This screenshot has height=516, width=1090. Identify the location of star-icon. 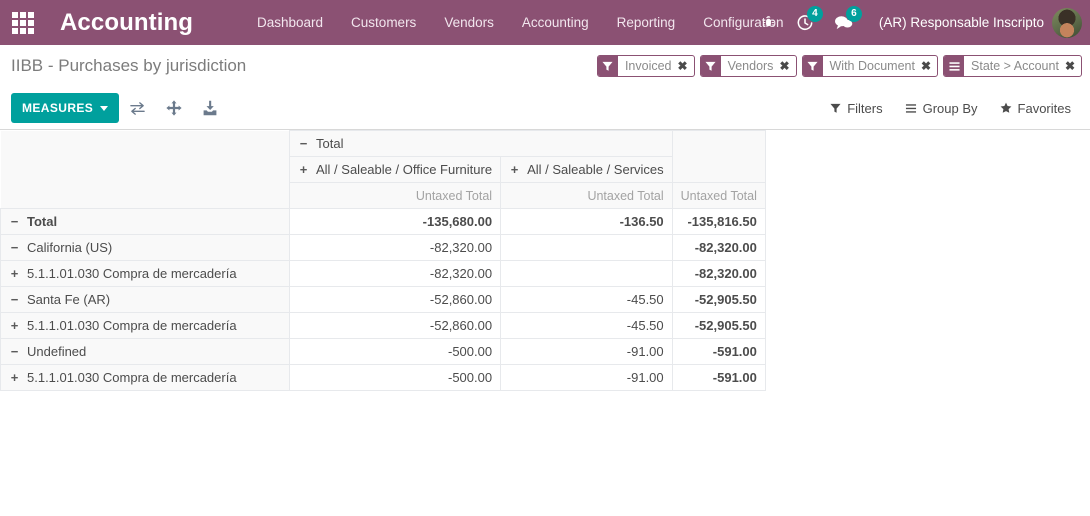
(1005, 107).